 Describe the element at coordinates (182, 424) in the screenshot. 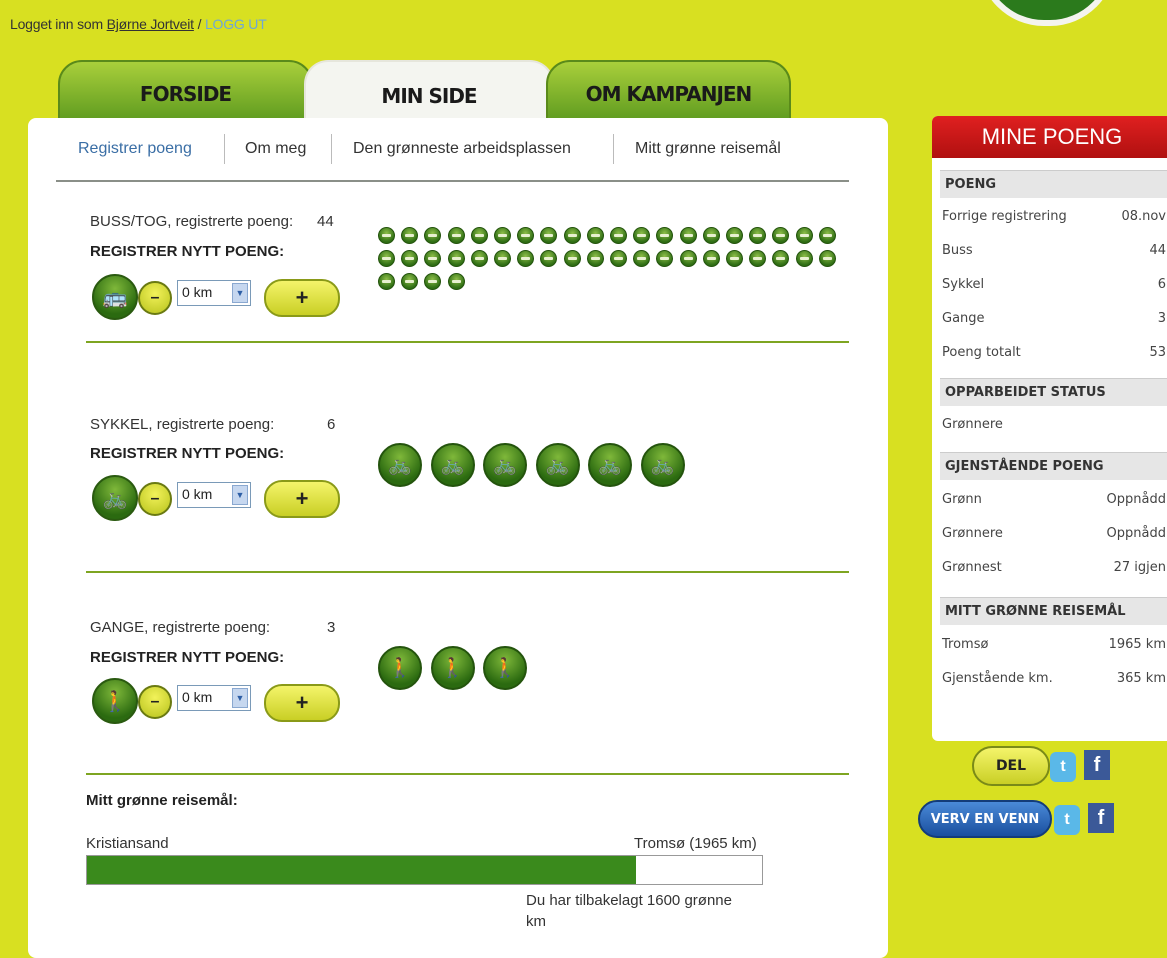

I see `section-label: SYKKEL, registrerte poeng:` at that location.